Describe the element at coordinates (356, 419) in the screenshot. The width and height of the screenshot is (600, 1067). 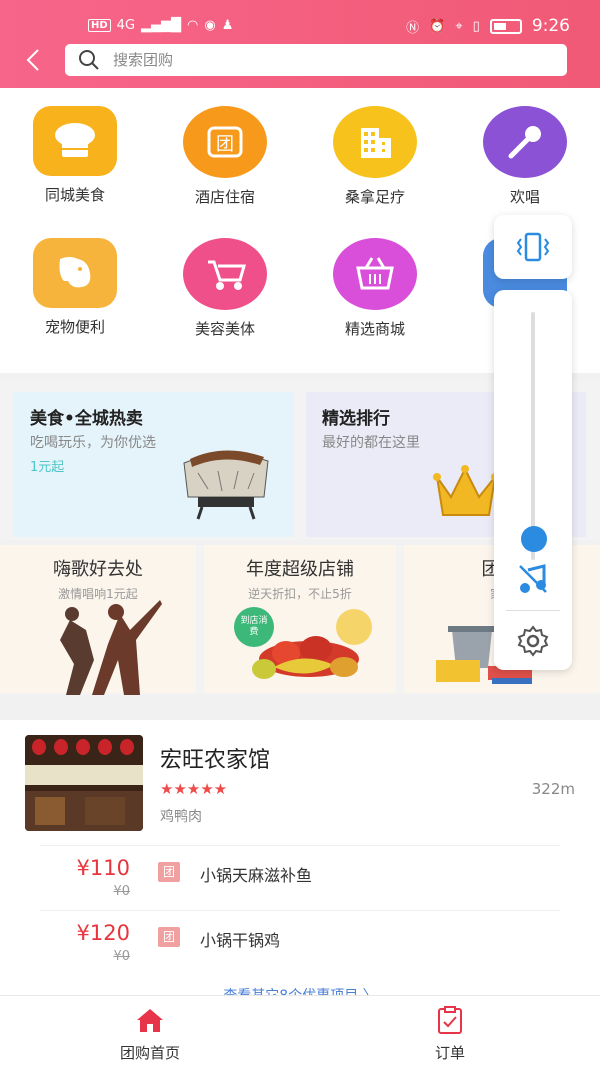
I see `banner-title: 精选排行` at that location.